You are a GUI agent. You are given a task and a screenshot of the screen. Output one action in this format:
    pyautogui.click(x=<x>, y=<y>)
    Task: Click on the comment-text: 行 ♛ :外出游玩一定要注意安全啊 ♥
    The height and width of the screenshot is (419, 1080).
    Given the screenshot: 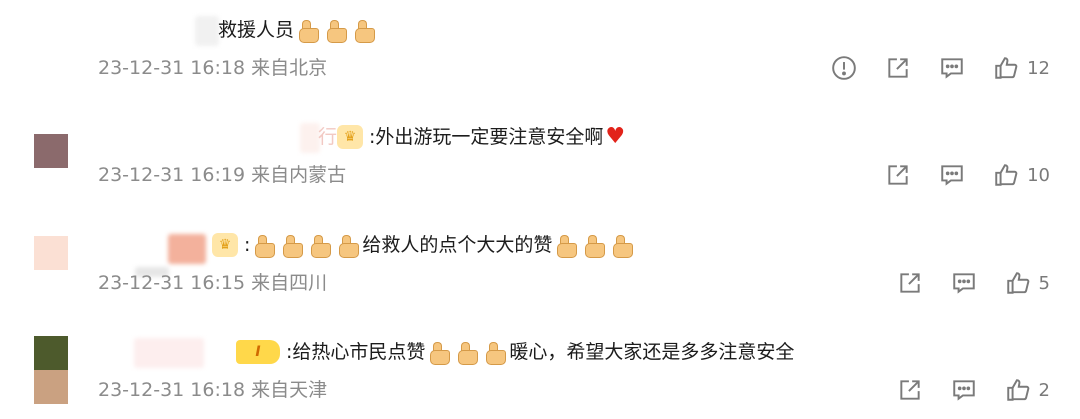 What is the action you would take?
    pyautogui.click(x=471, y=137)
    